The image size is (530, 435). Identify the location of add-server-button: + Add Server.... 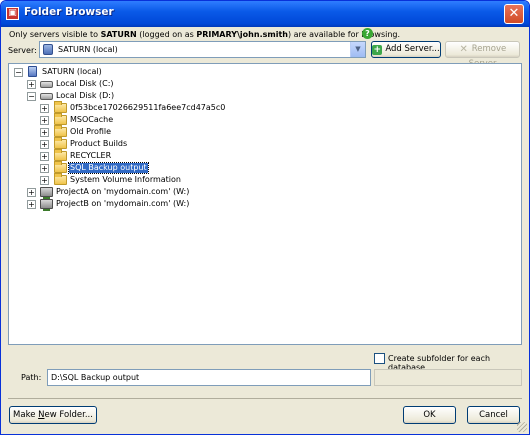
(406, 49).